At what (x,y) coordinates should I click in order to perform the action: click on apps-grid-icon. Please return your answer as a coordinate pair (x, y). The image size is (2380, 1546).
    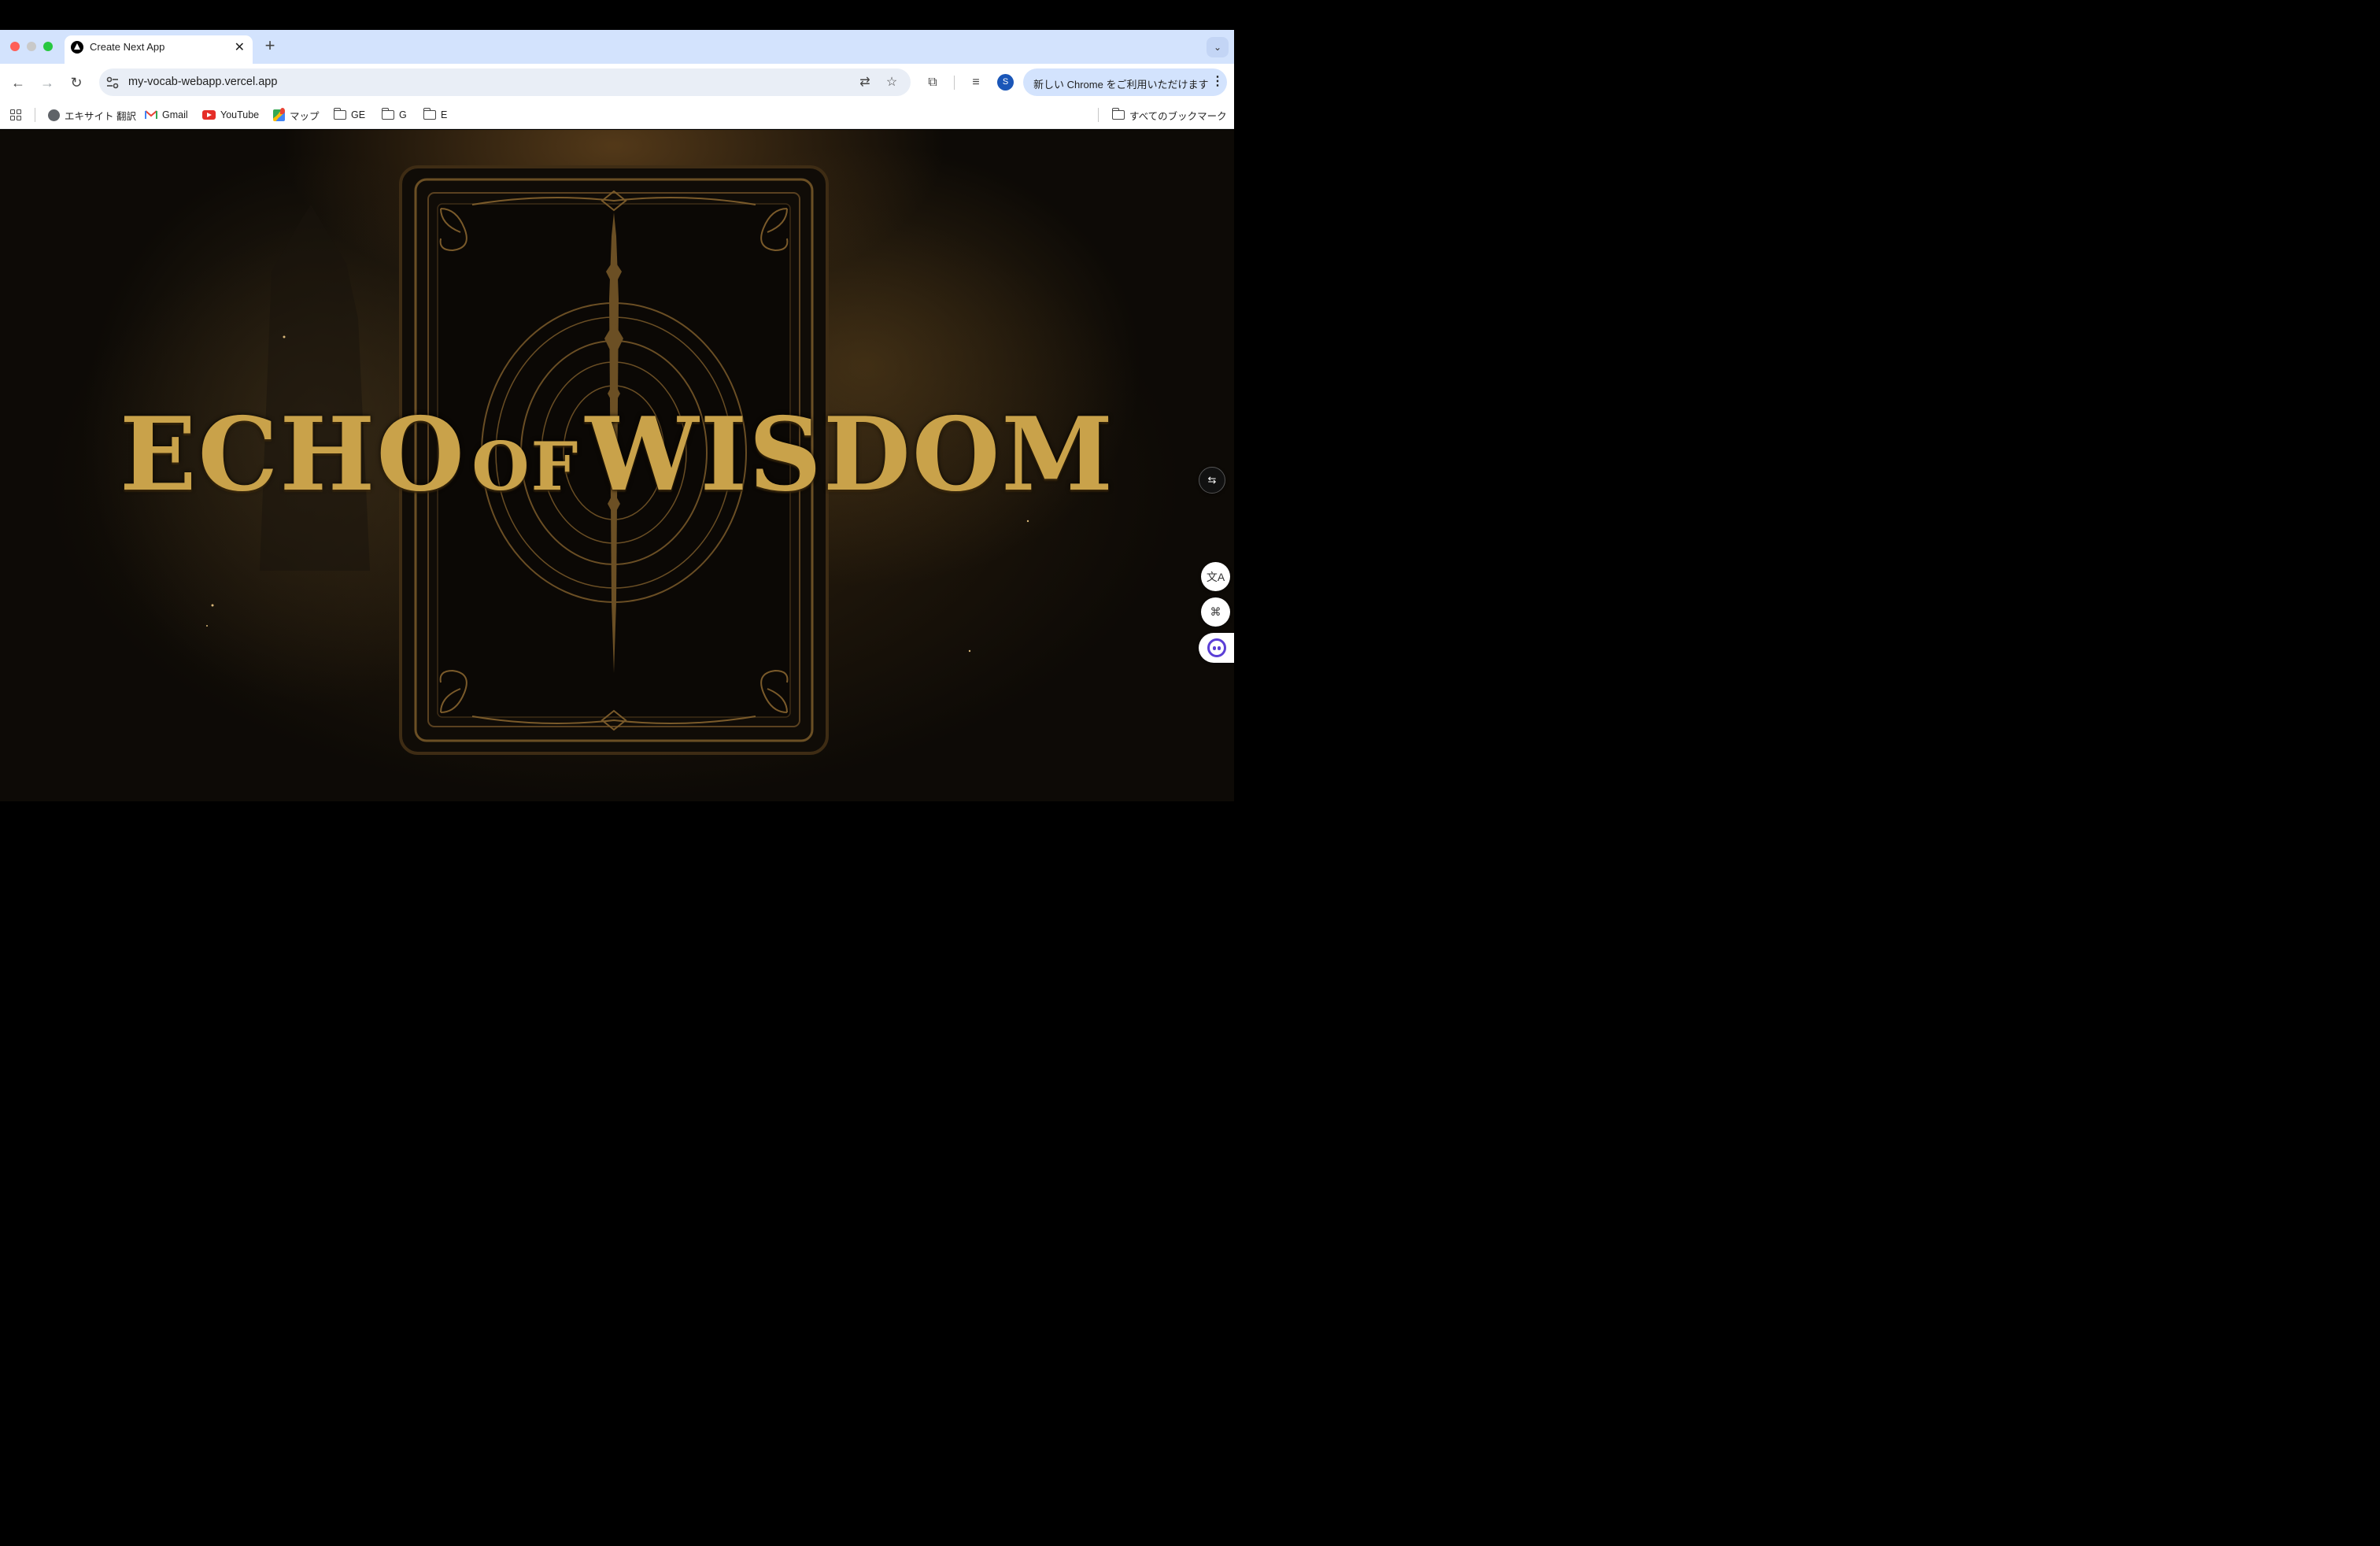
    Looking at the image, I should click on (15, 115).